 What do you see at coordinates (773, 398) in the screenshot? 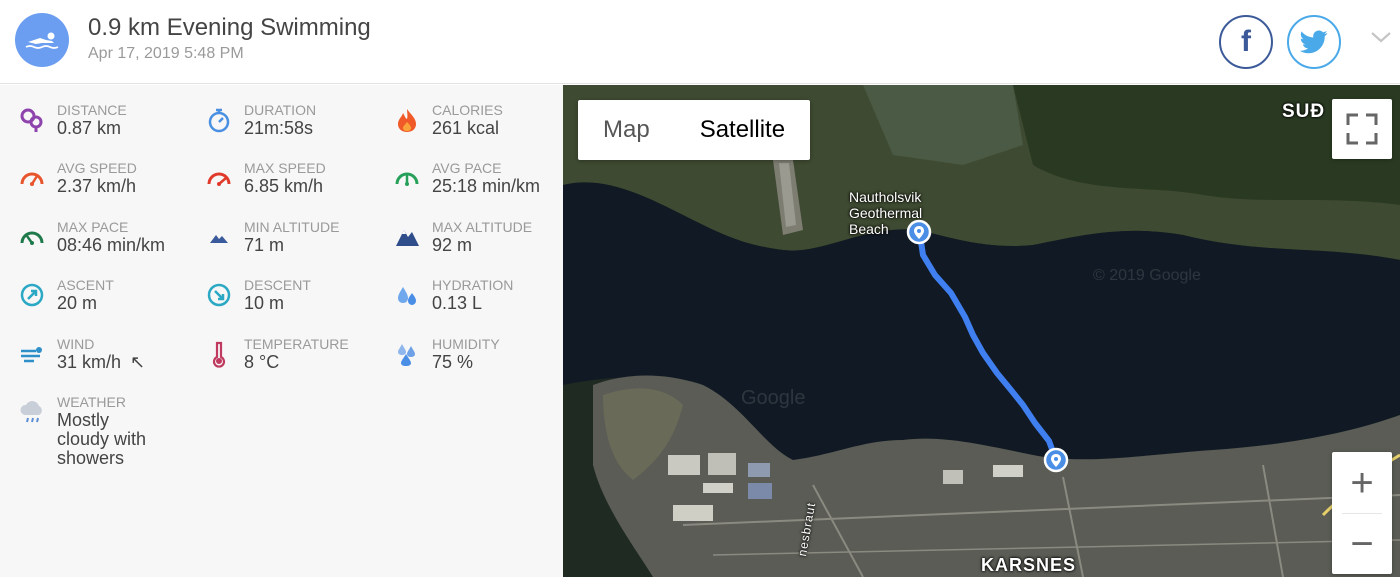
I see `map-watermark: Google` at bounding box center [773, 398].